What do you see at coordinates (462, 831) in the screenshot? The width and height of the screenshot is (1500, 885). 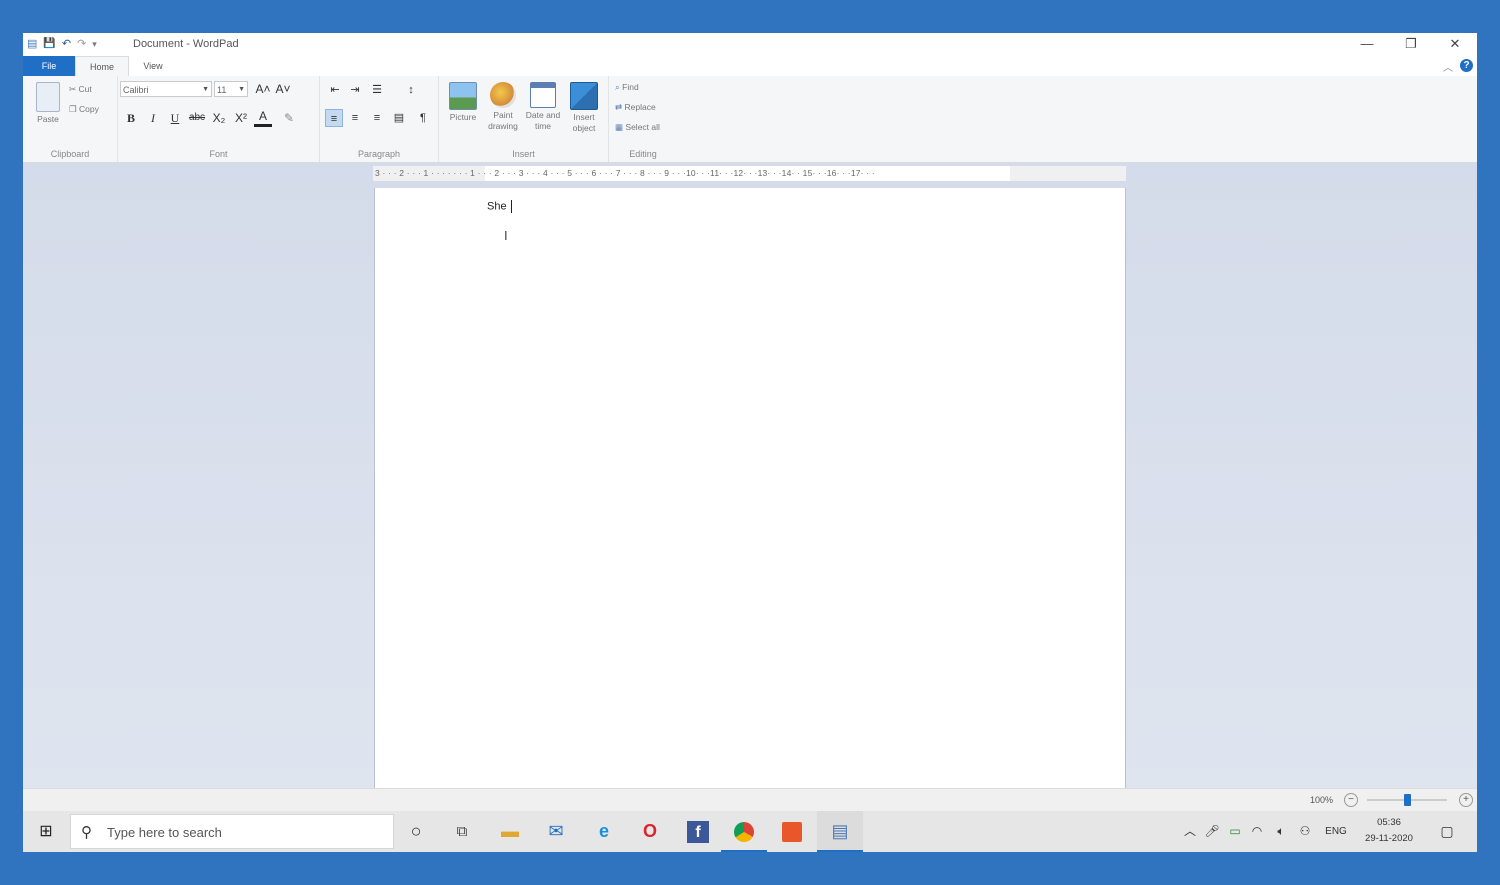 I see `task-view-icon: ⧉` at bounding box center [462, 831].